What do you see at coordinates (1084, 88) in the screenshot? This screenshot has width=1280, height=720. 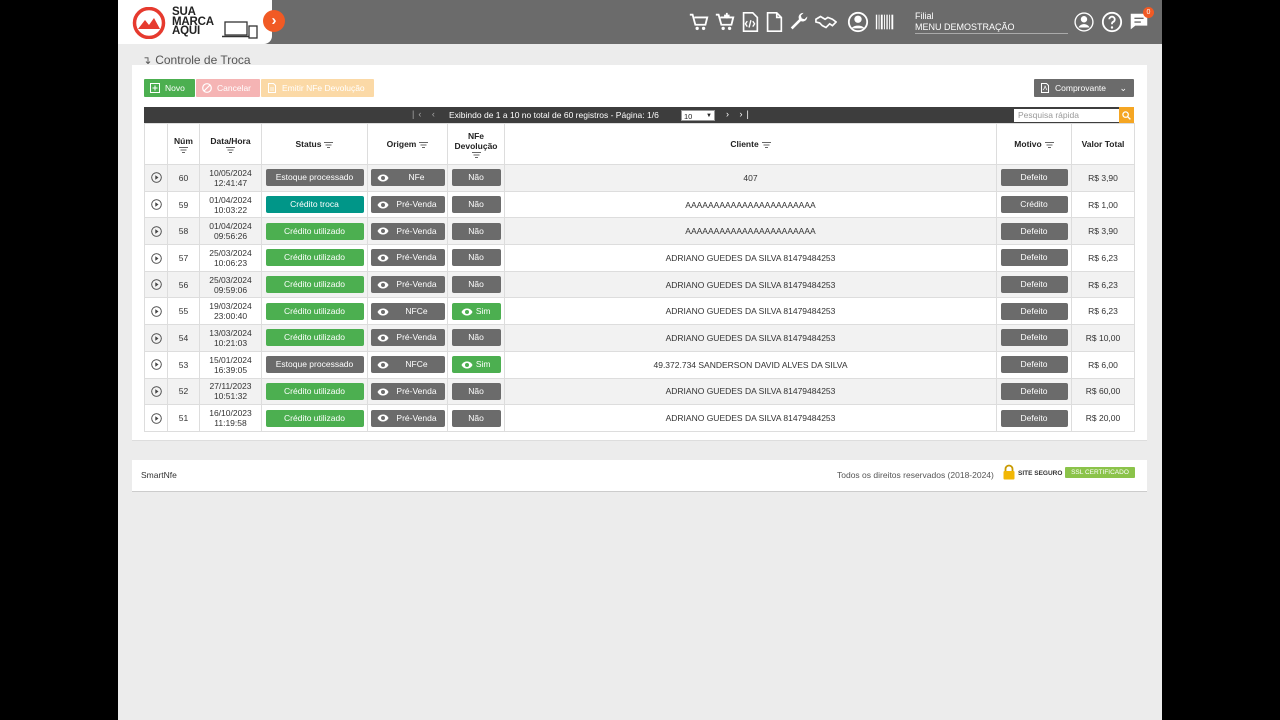 I see `receipt-dropdown-button: Comprovante ⌄` at bounding box center [1084, 88].